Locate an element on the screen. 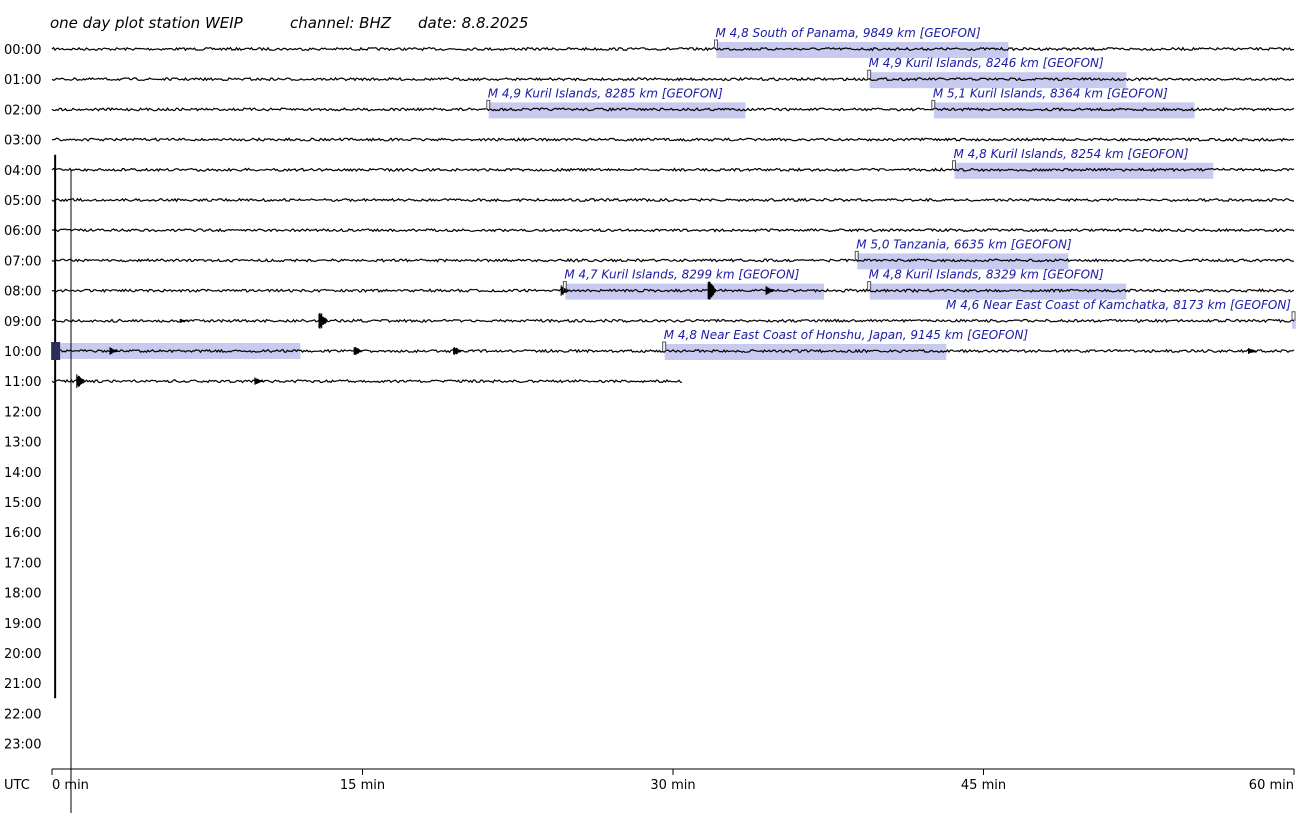  hour-label-0200: 02:00 is located at coordinates (22, 110).